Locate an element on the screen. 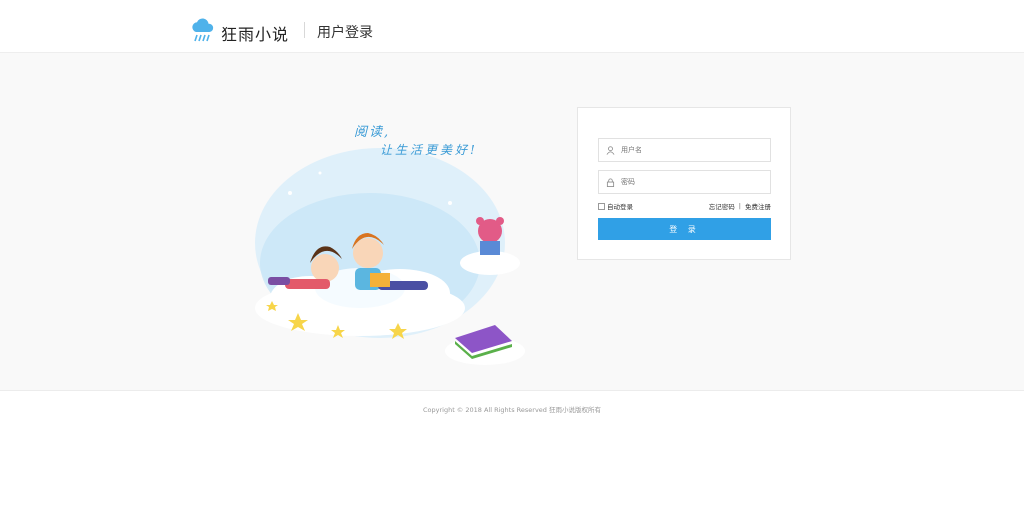  user-icon is located at coordinates (610, 150).